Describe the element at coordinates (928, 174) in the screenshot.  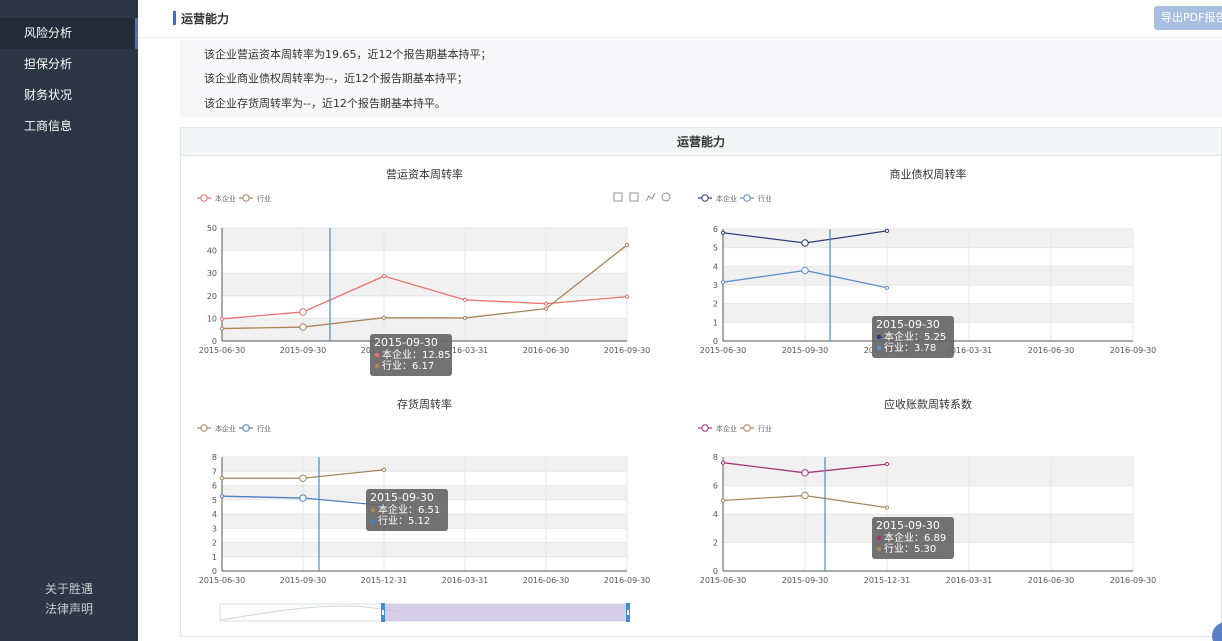
I see `chart-title: 商业债权周转率` at that location.